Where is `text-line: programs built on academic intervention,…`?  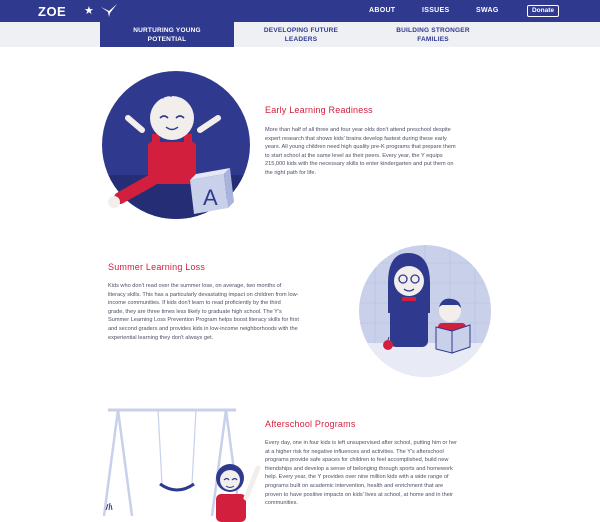
text-line: programs built on academic intervention,… is located at coordinates (354, 485).